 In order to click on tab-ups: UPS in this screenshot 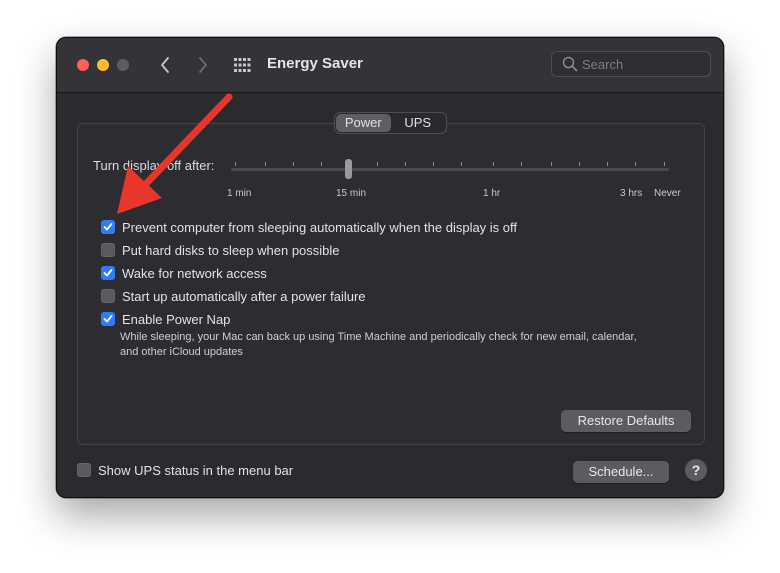, I will do `click(418, 123)`.